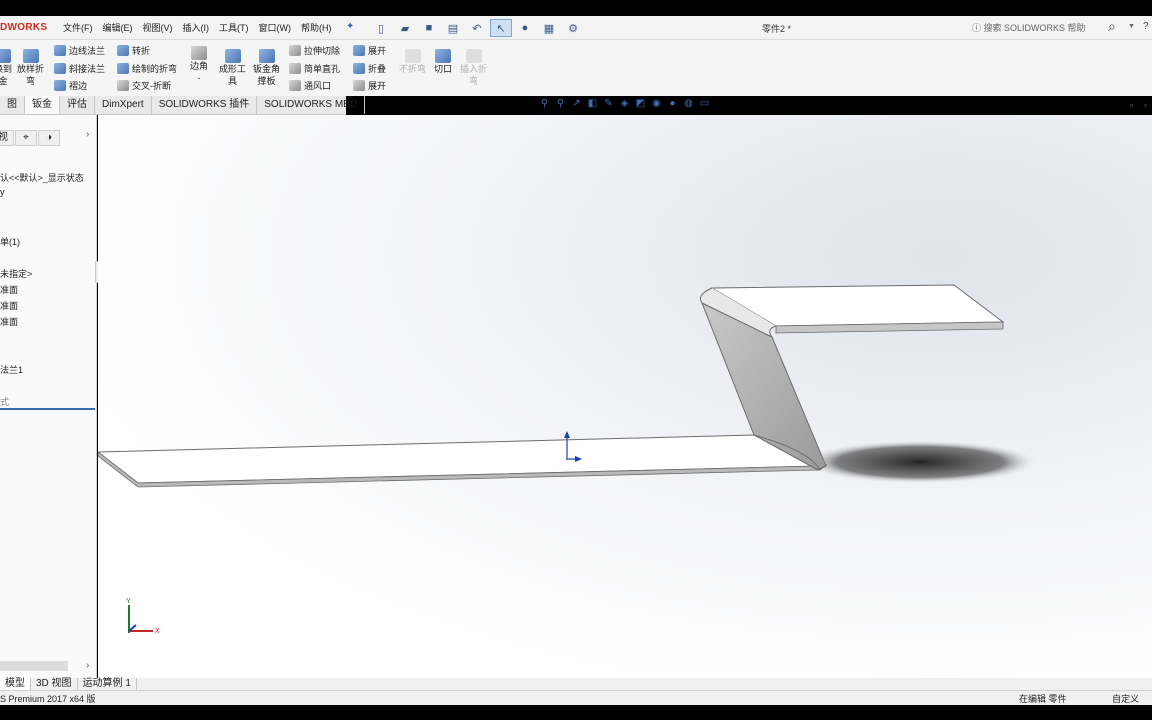 This screenshot has width=1152, height=720. Describe the element at coordinates (42, 177) in the screenshot. I see `tree-item-config: 认<<默认>_显示状态` at that location.